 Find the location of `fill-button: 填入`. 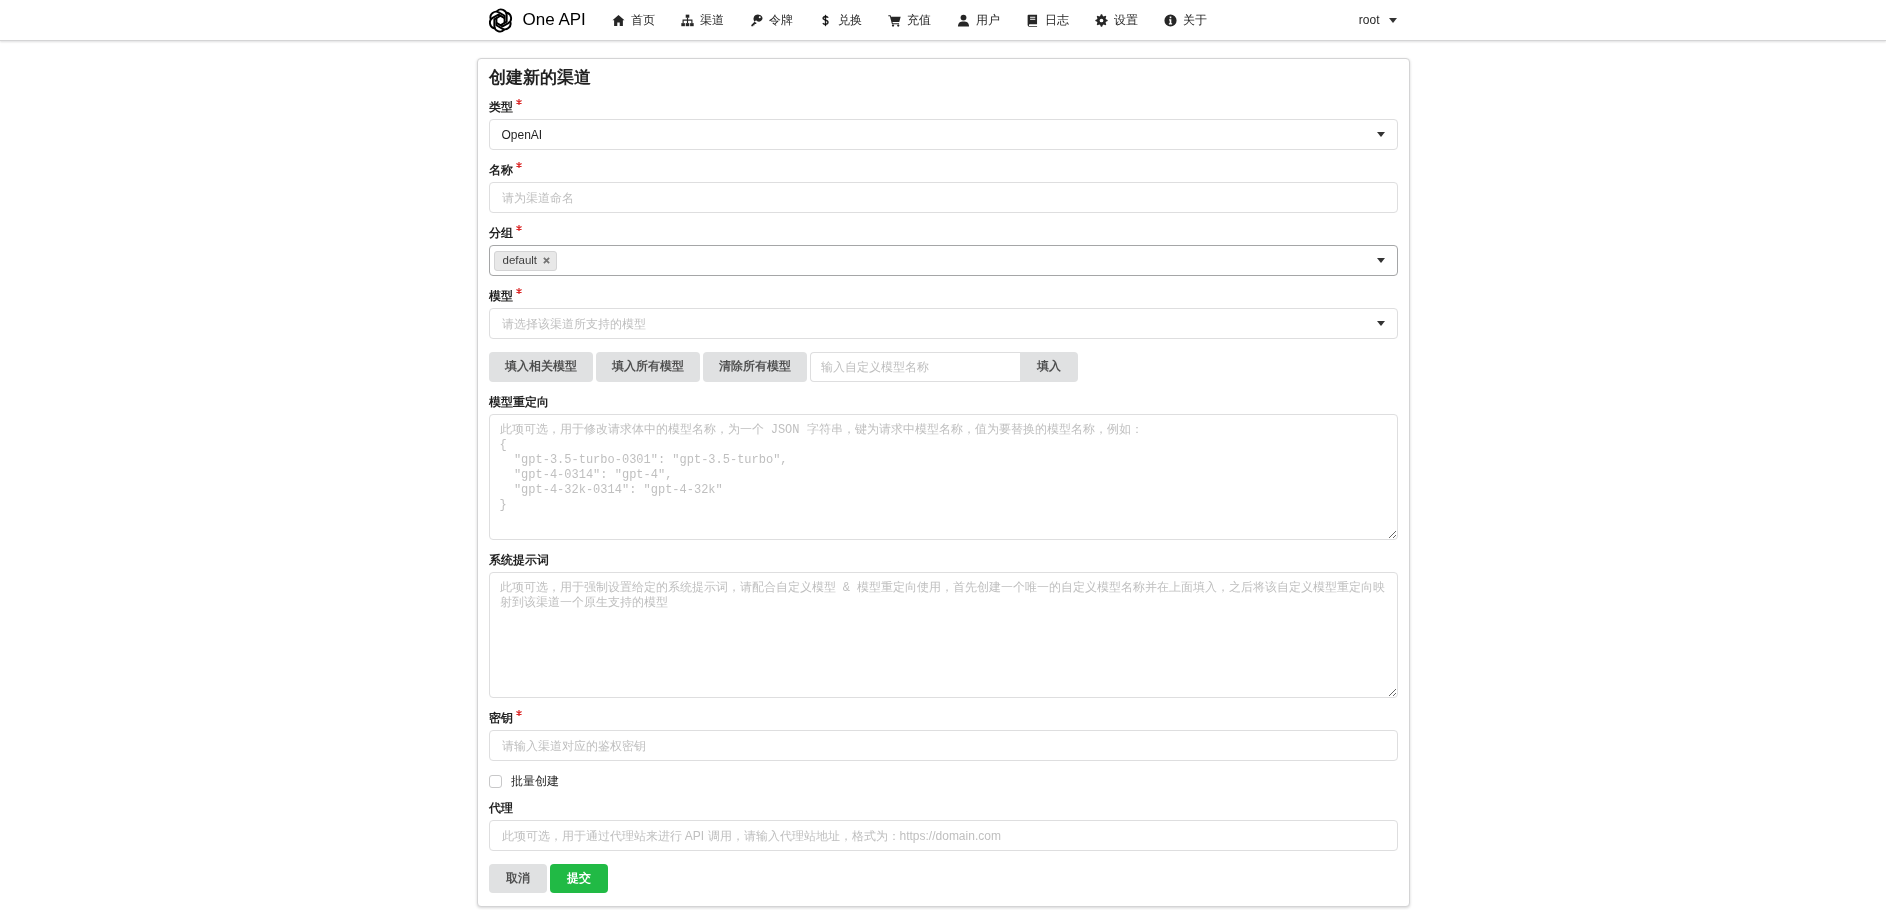

fill-button: 填入 is located at coordinates (1048, 367).